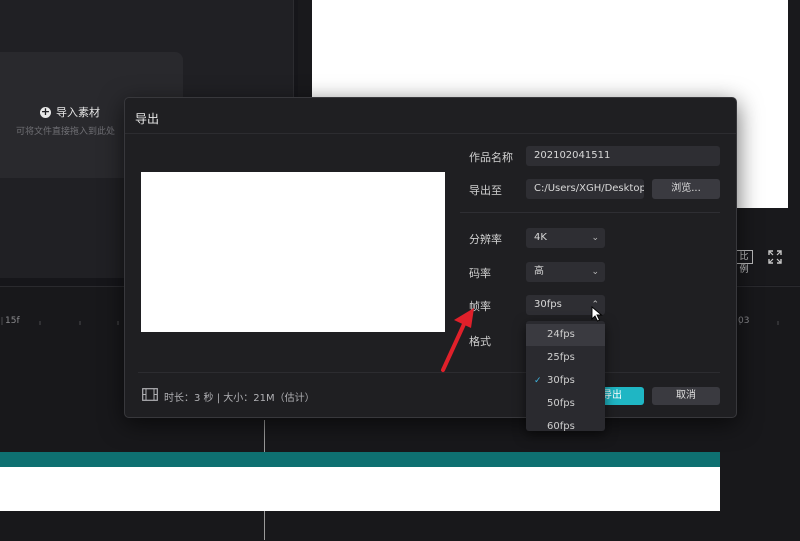 Image resolution: width=800 pixels, height=541 pixels. What do you see at coordinates (565, 335) in the screenshot?
I see `fps-option: 24fps` at bounding box center [565, 335].